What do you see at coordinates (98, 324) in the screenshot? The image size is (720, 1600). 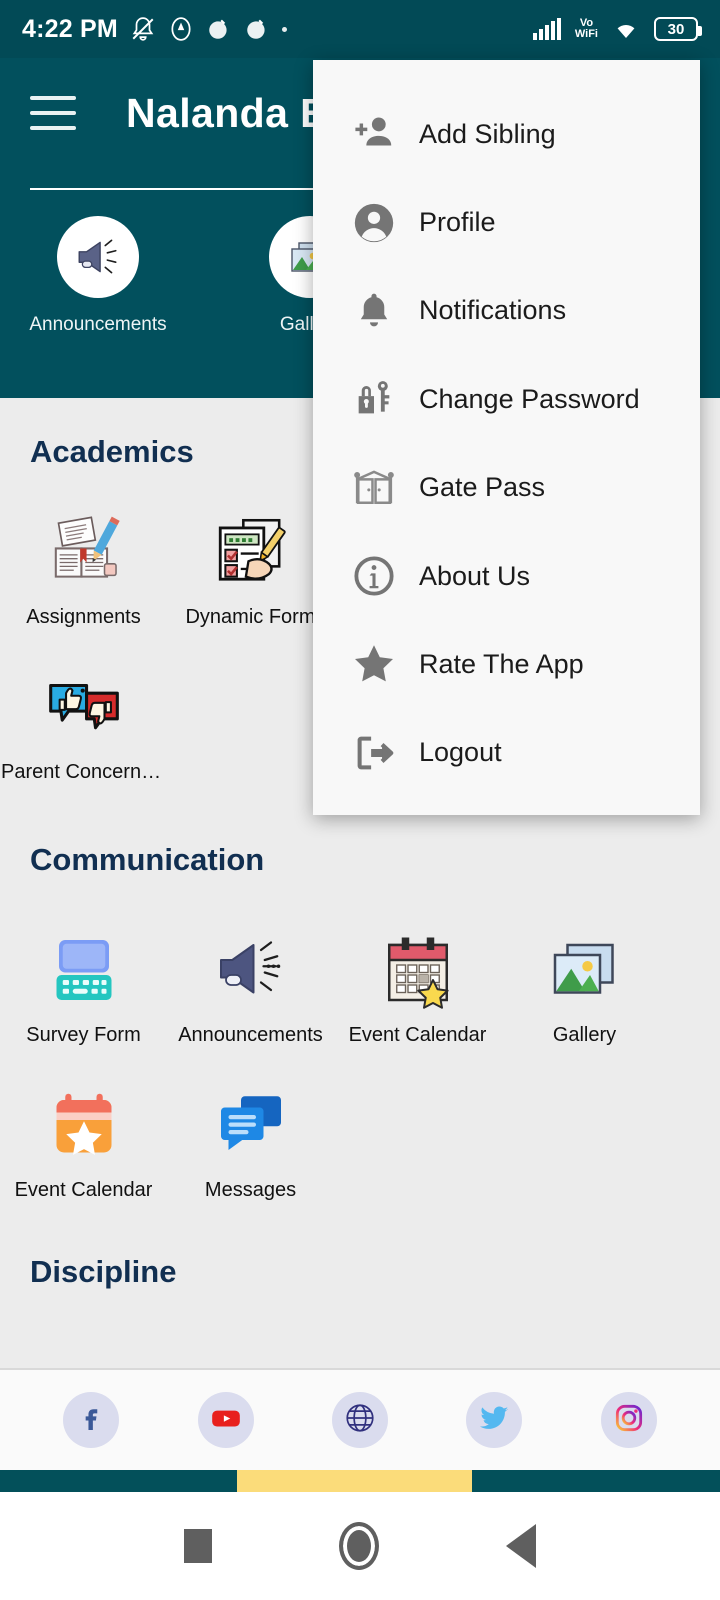 I see `shortcut-label: Announcements` at bounding box center [98, 324].